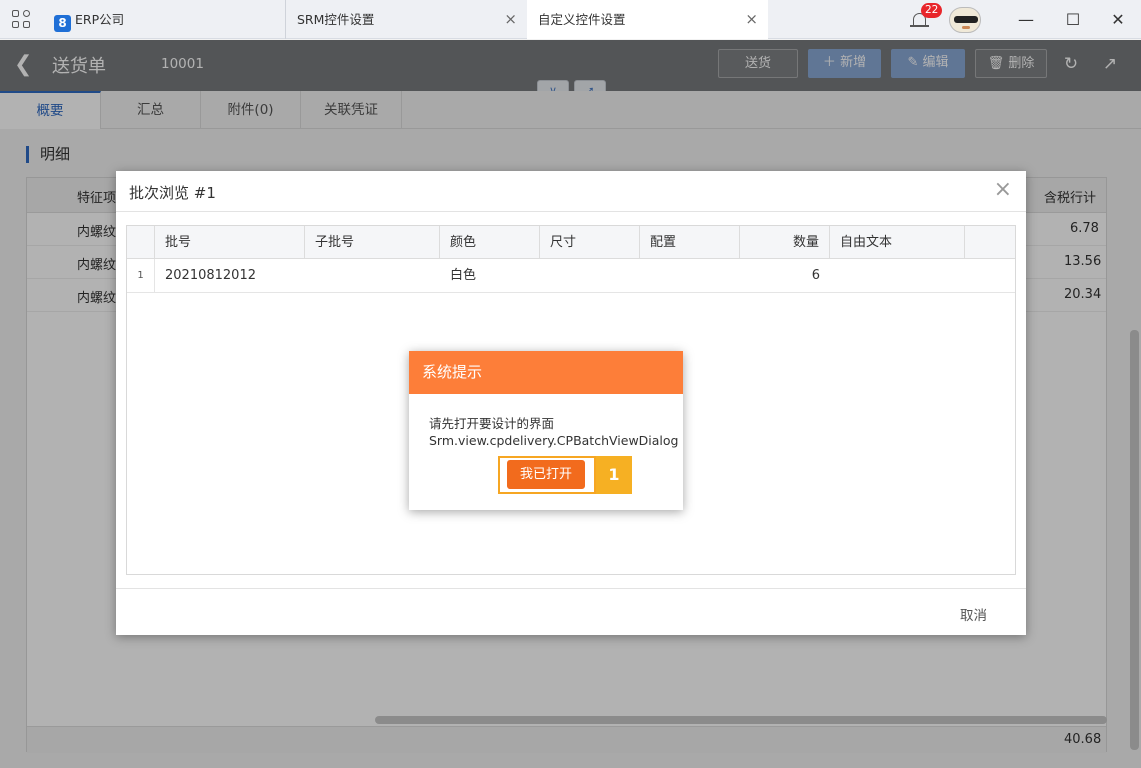  I want to click on apps-grid-icon, so click(22, 20).